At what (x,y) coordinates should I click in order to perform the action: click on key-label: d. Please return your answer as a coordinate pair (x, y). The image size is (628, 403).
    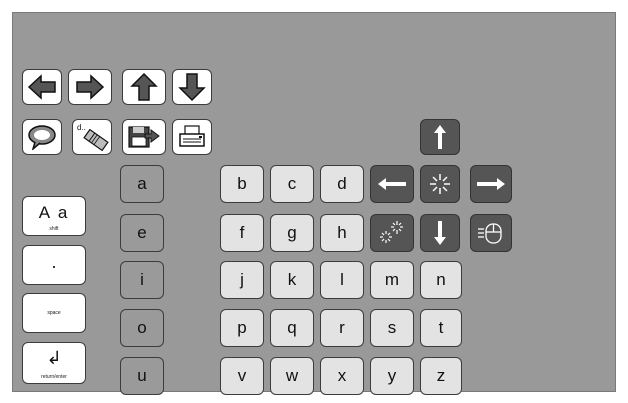
    Looking at the image, I should click on (342, 183).